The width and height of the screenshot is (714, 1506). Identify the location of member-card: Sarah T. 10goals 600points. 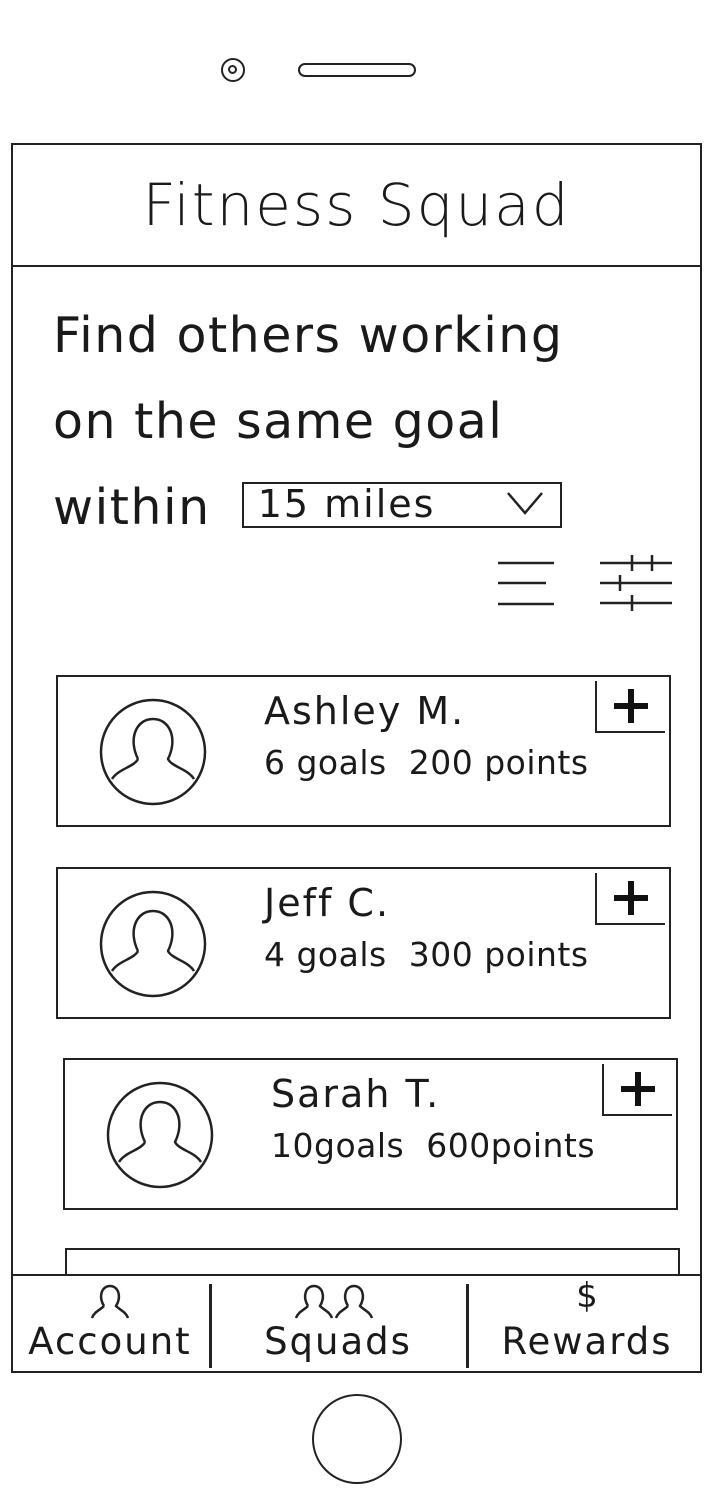
(370, 1134).